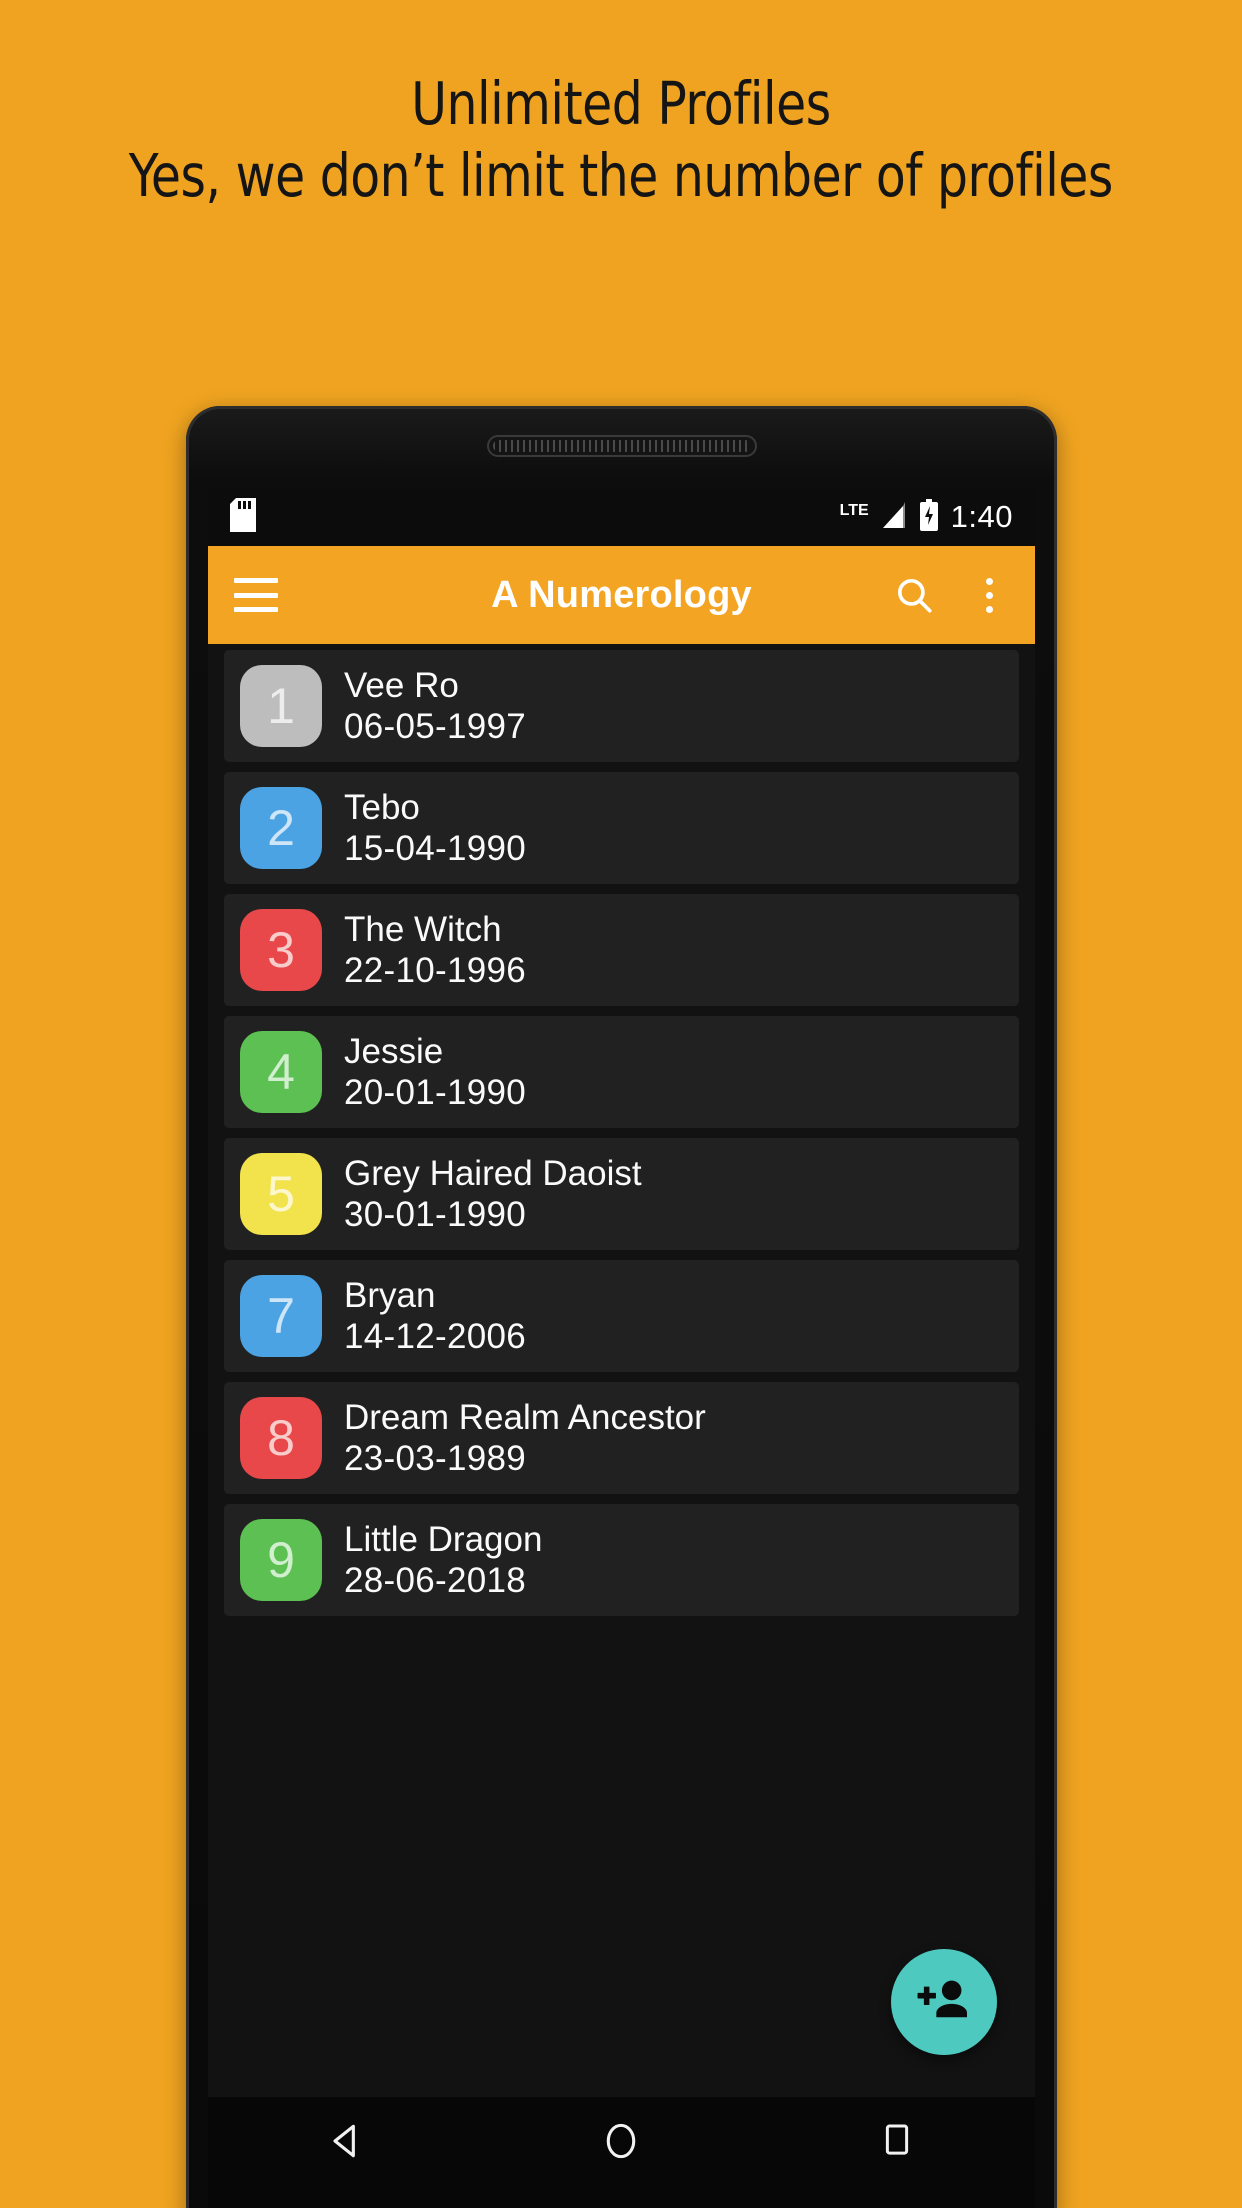 This screenshot has height=2208, width=1242. I want to click on status-bar-left, so click(243, 517).